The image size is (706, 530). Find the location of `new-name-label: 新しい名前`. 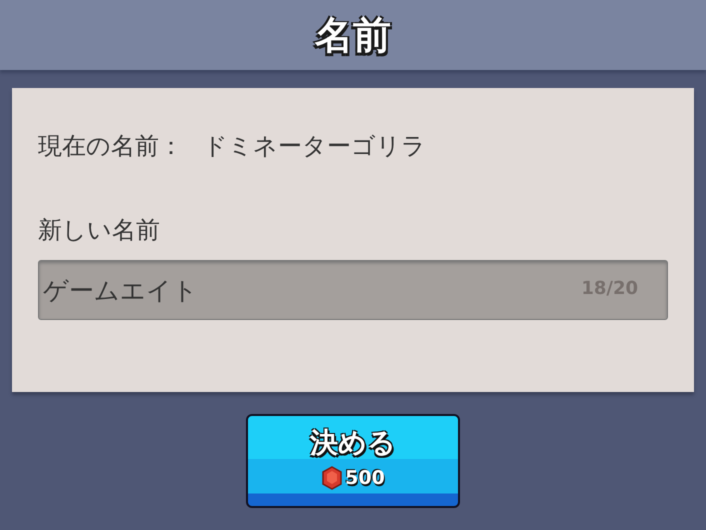

new-name-label: 新しい名前 is located at coordinates (99, 230).